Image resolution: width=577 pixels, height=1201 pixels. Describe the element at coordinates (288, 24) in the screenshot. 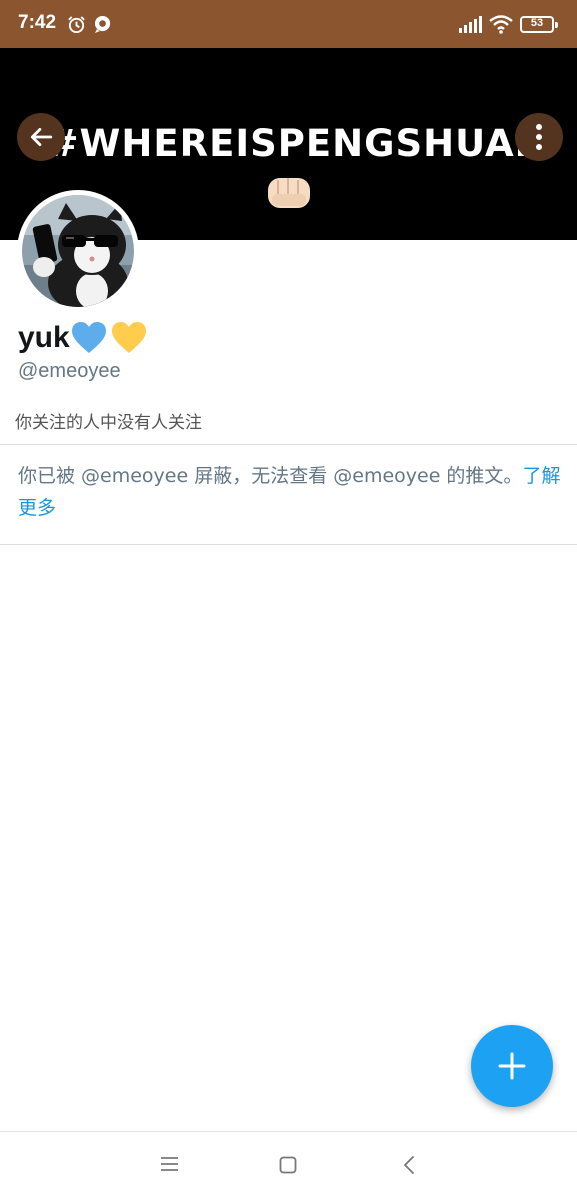

I see `status-bar: 7:42 53` at that location.